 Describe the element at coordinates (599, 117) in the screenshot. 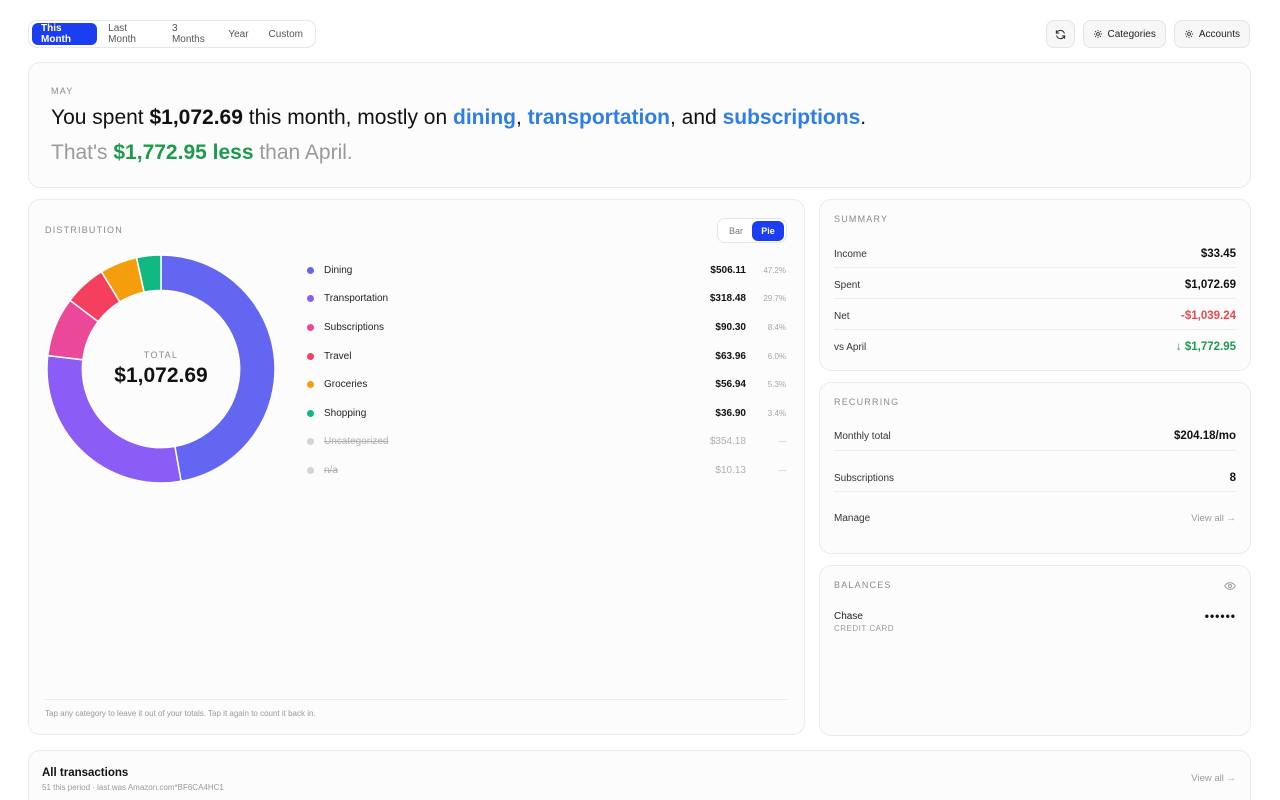

I see `headline-category-transportation: transportation` at that location.